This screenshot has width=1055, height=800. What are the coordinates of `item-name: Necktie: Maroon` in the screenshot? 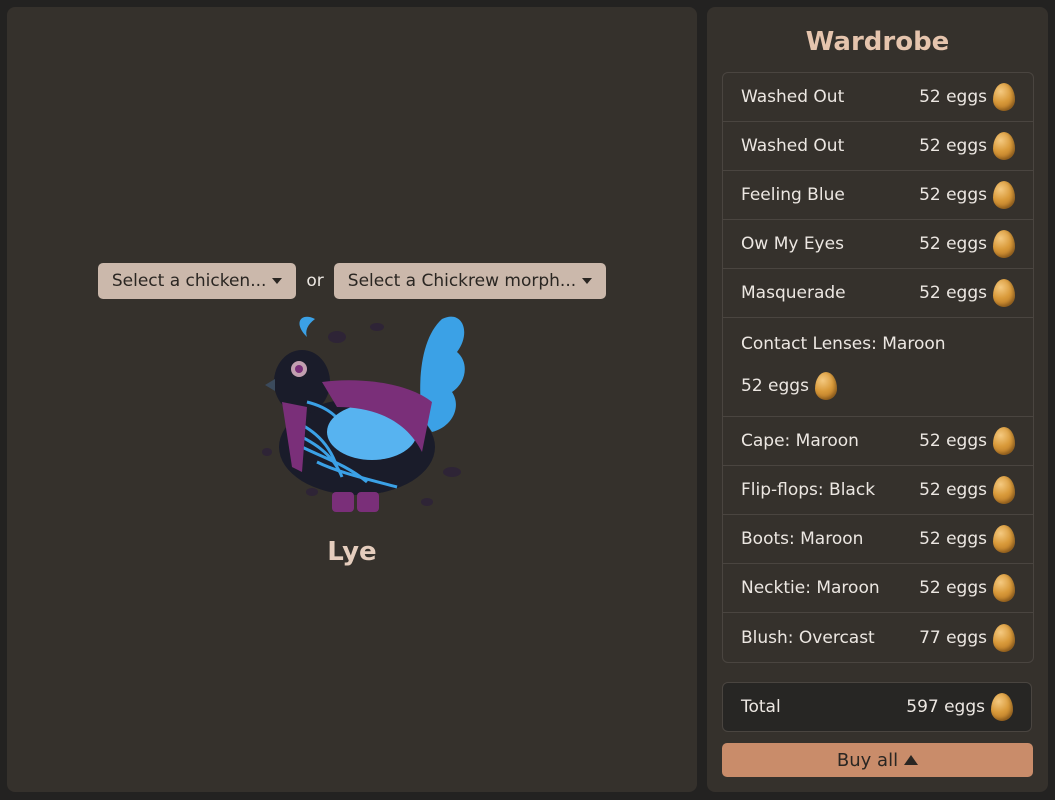 It's located at (810, 588).